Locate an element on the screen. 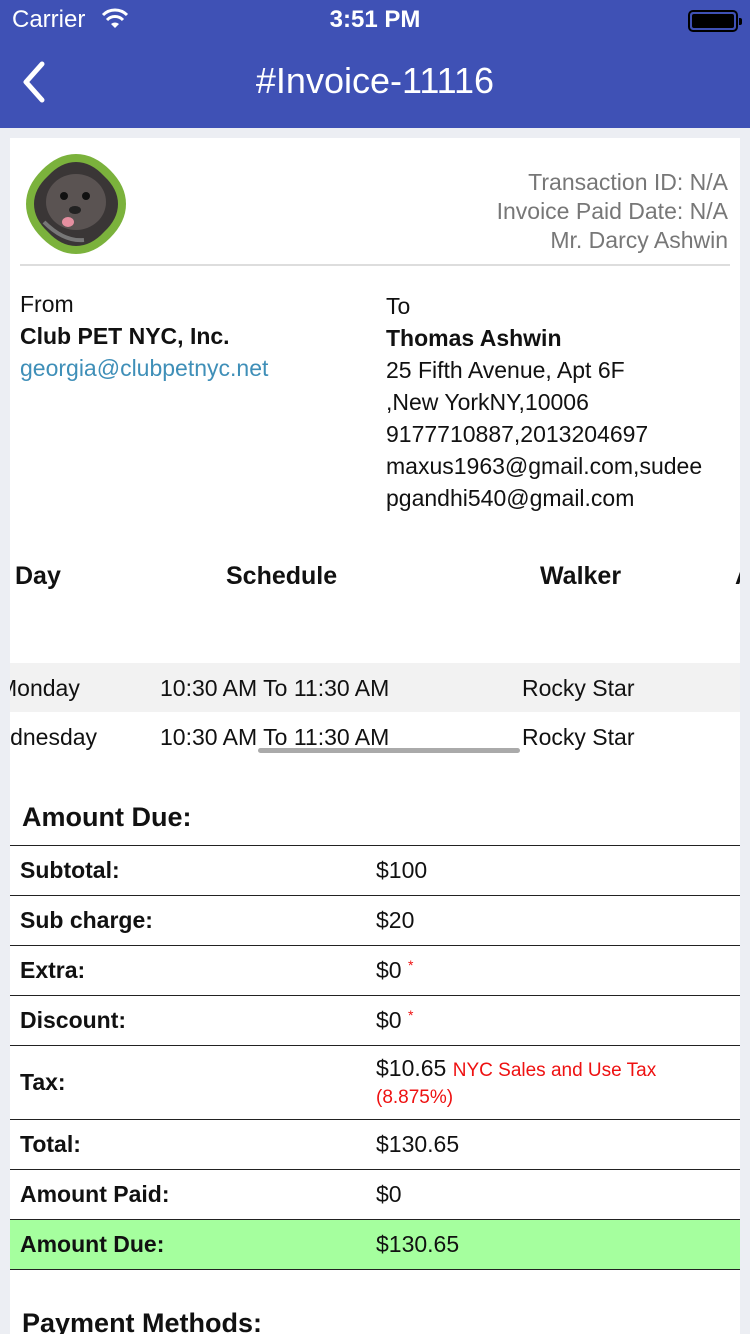 The height and width of the screenshot is (1334, 750). amount-due-label: Amount Due: is located at coordinates (188, 1244).